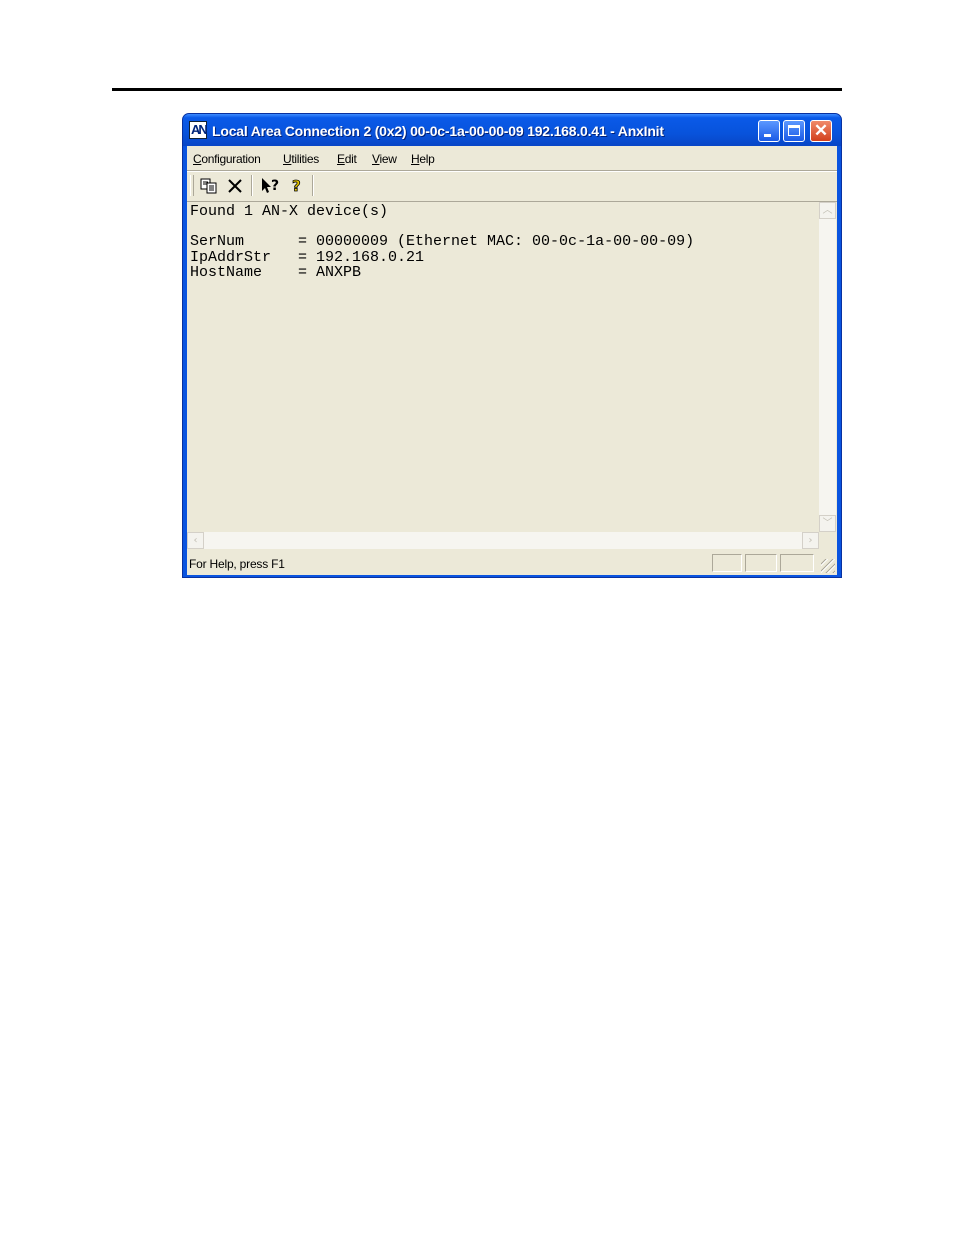 This screenshot has height=1235, width=954. Describe the element at coordinates (477, 89) in the screenshot. I see `page-header-rule` at that location.